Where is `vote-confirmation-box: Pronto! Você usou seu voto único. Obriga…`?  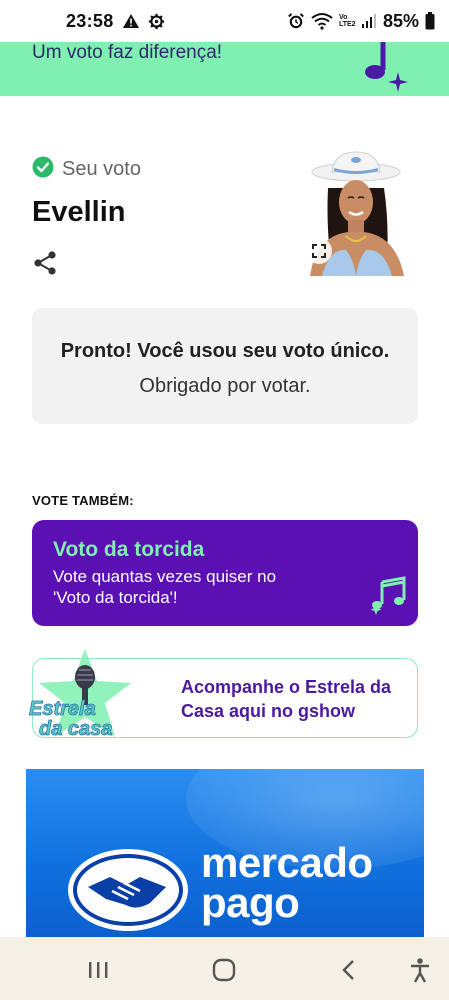 vote-confirmation-box: Pronto! Você usou seu voto único. Obriga… is located at coordinates (225, 366).